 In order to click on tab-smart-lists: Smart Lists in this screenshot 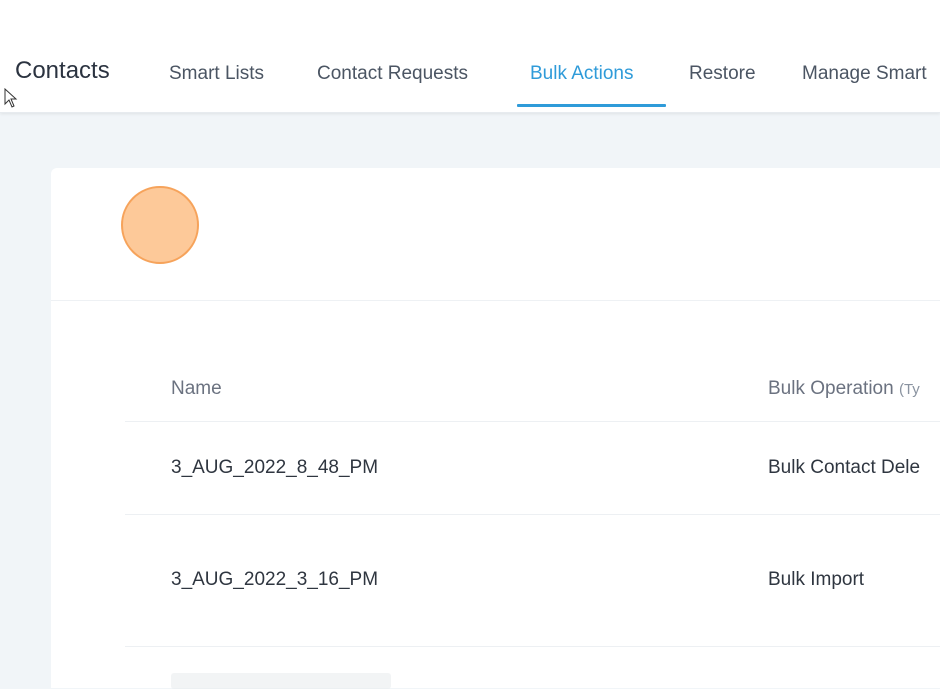, I will do `click(216, 74)`.